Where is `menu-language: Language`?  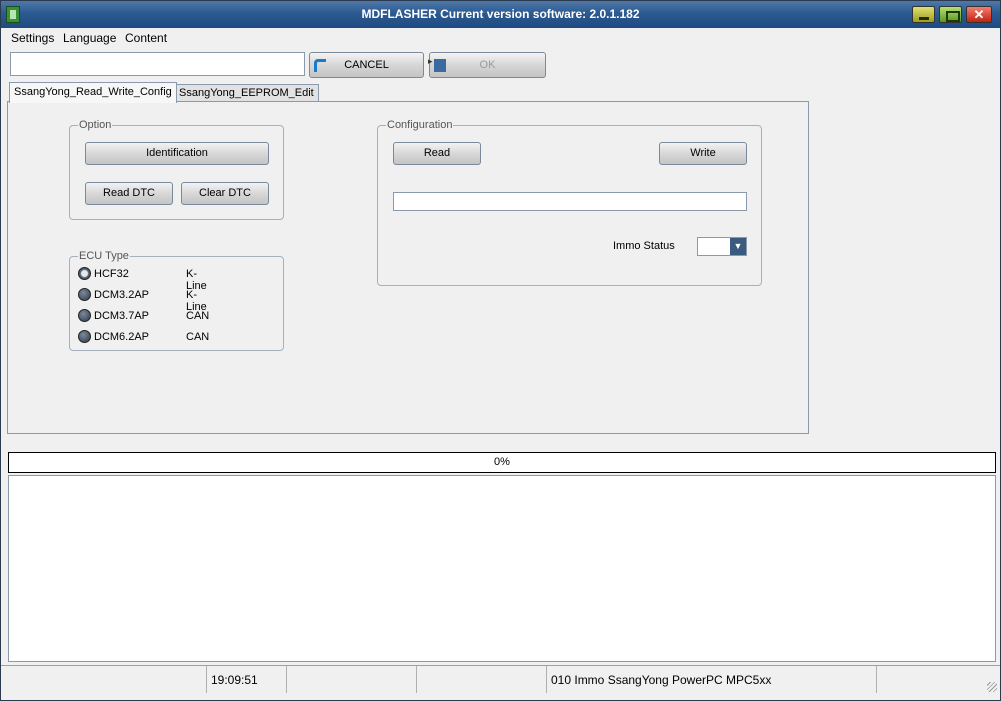 menu-language: Language is located at coordinates (89, 38).